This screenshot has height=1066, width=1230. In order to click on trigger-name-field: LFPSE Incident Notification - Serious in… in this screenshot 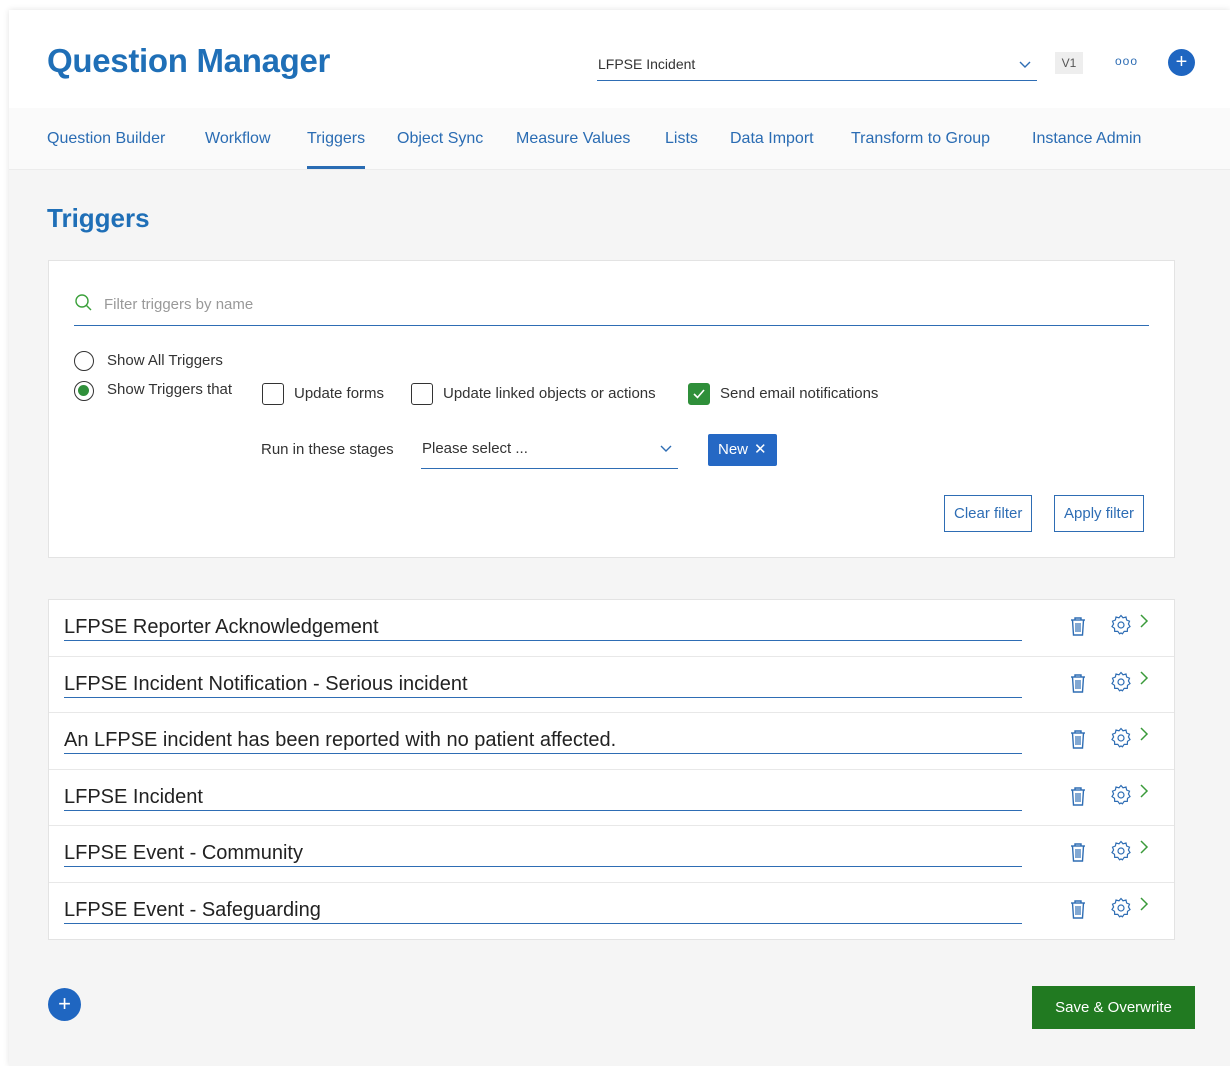, I will do `click(543, 684)`.